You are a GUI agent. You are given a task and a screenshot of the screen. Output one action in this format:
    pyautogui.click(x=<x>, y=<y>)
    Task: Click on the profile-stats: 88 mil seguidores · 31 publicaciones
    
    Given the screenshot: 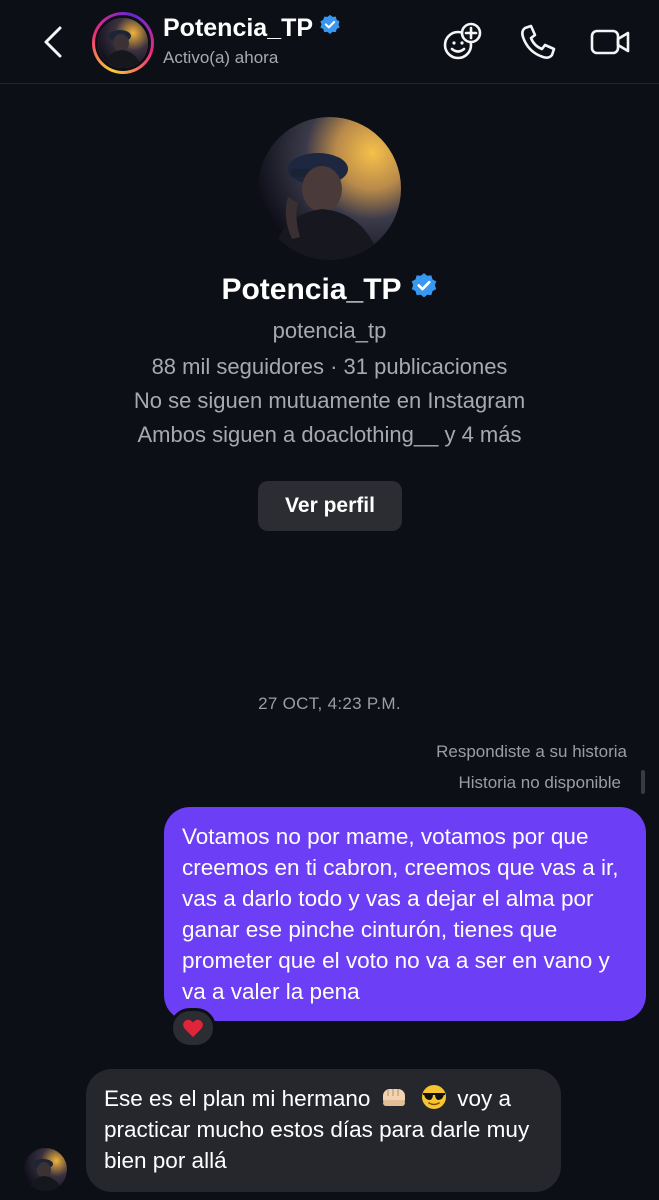 What is the action you would take?
    pyautogui.click(x=329, y=366)
    